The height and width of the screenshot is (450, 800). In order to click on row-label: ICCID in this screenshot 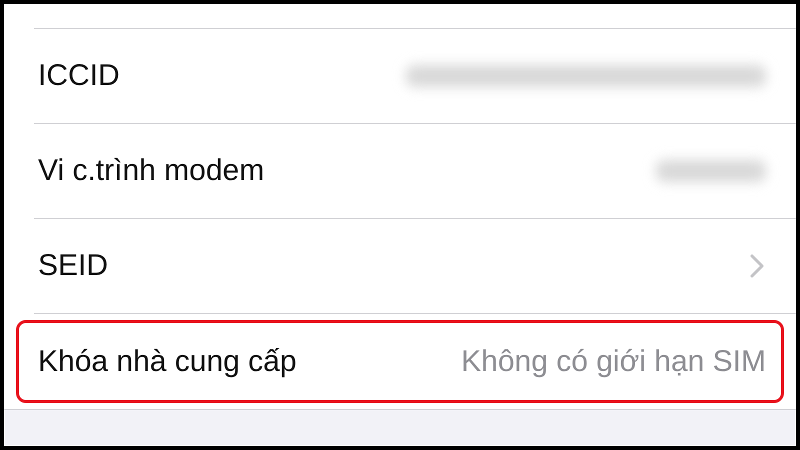, I will do `click(78, 76)`.